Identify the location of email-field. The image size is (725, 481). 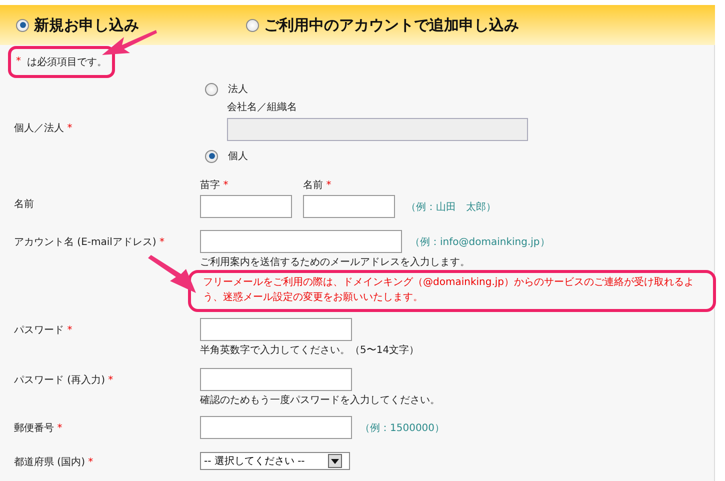
(301, 241).